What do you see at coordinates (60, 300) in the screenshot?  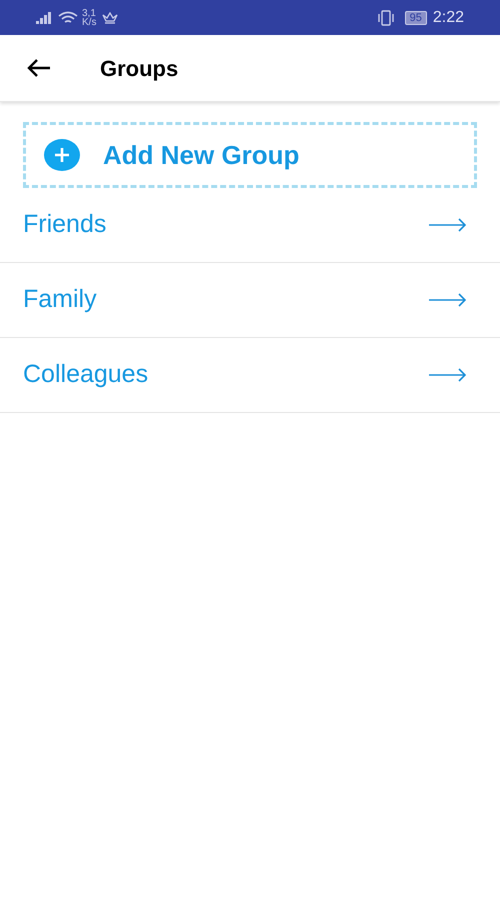 I see `group-name: Family` at bounding box center [60, 300].